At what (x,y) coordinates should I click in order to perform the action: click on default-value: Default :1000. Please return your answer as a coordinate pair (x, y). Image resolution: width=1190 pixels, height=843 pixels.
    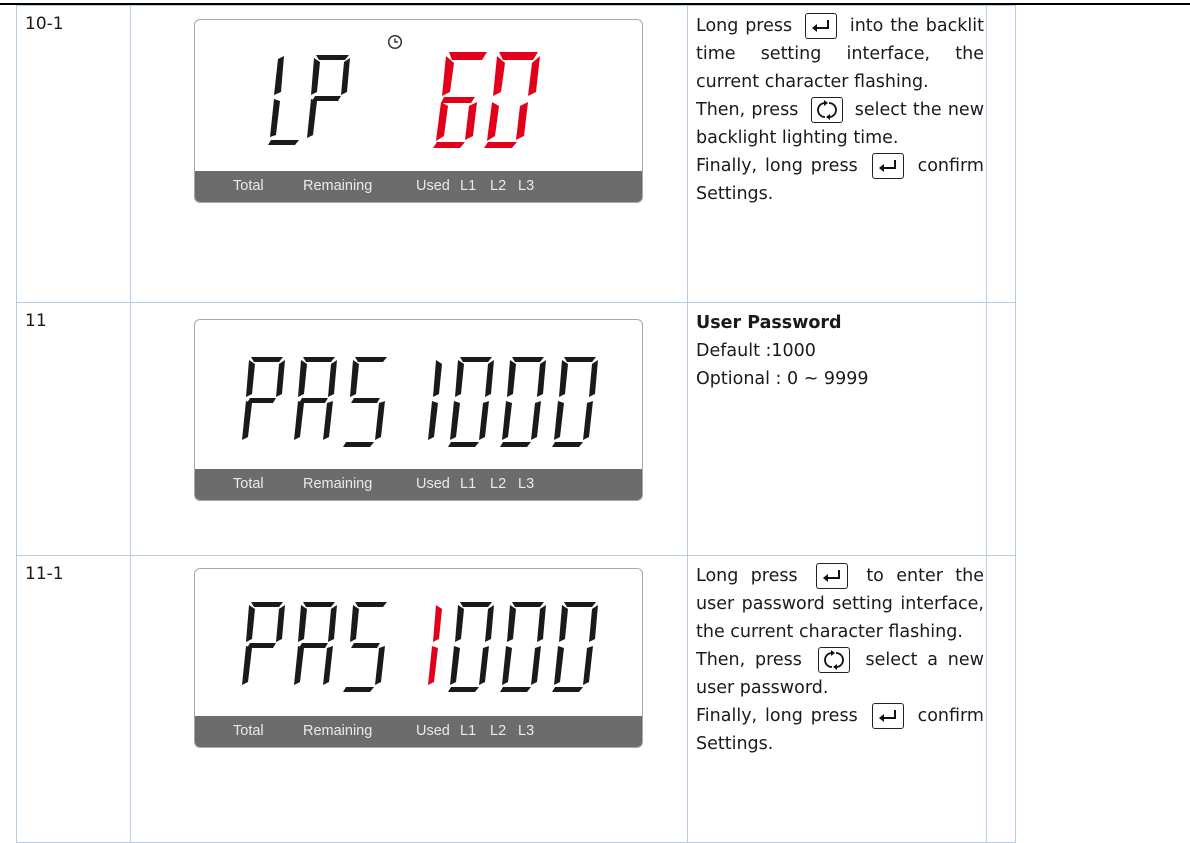
    Looking at the image, I should click on (756, 351).